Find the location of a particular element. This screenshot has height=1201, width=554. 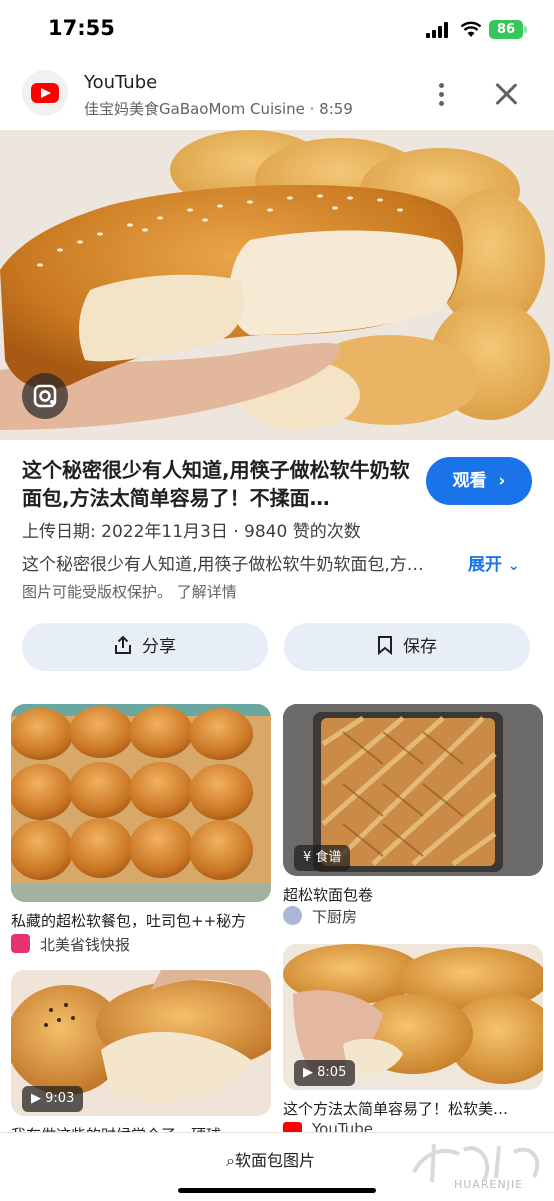

watch-button: 观看 › is located at coordinates (479, 481).